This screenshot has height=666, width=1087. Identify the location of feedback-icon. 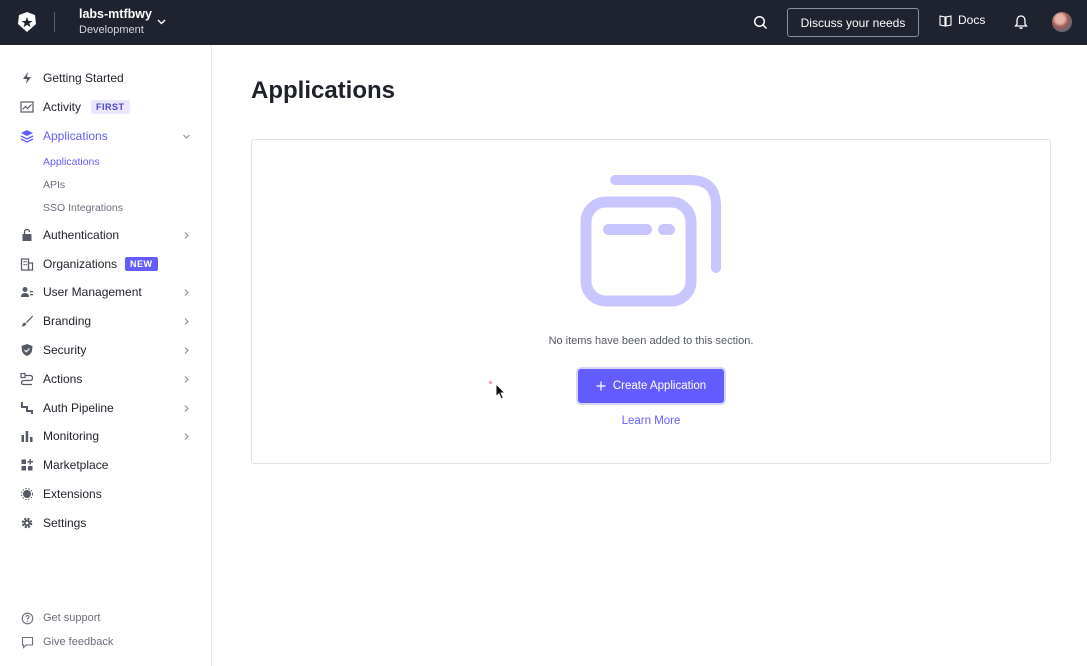
(27, 642).